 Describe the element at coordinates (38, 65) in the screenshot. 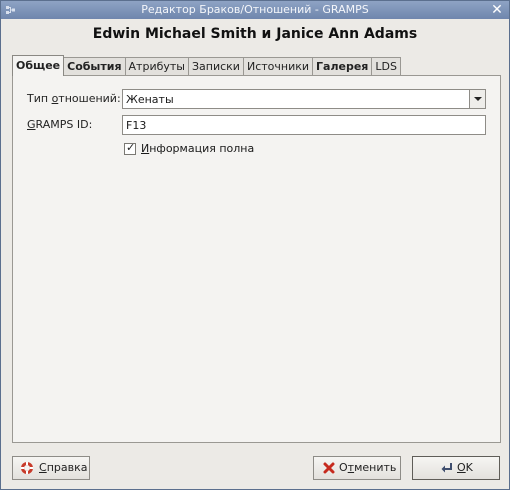

I see `tab-general: Общее` at that location.